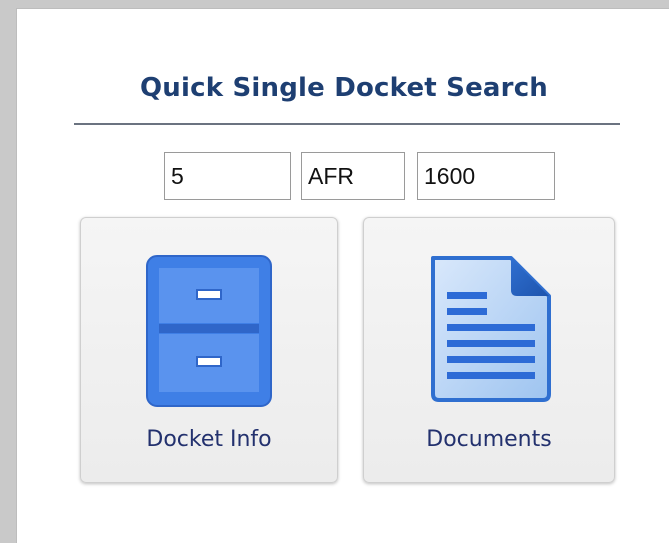  Describe the element at coordinates (209, 333) in the screenshot. I see `filing-cabinet-icon` at that location.